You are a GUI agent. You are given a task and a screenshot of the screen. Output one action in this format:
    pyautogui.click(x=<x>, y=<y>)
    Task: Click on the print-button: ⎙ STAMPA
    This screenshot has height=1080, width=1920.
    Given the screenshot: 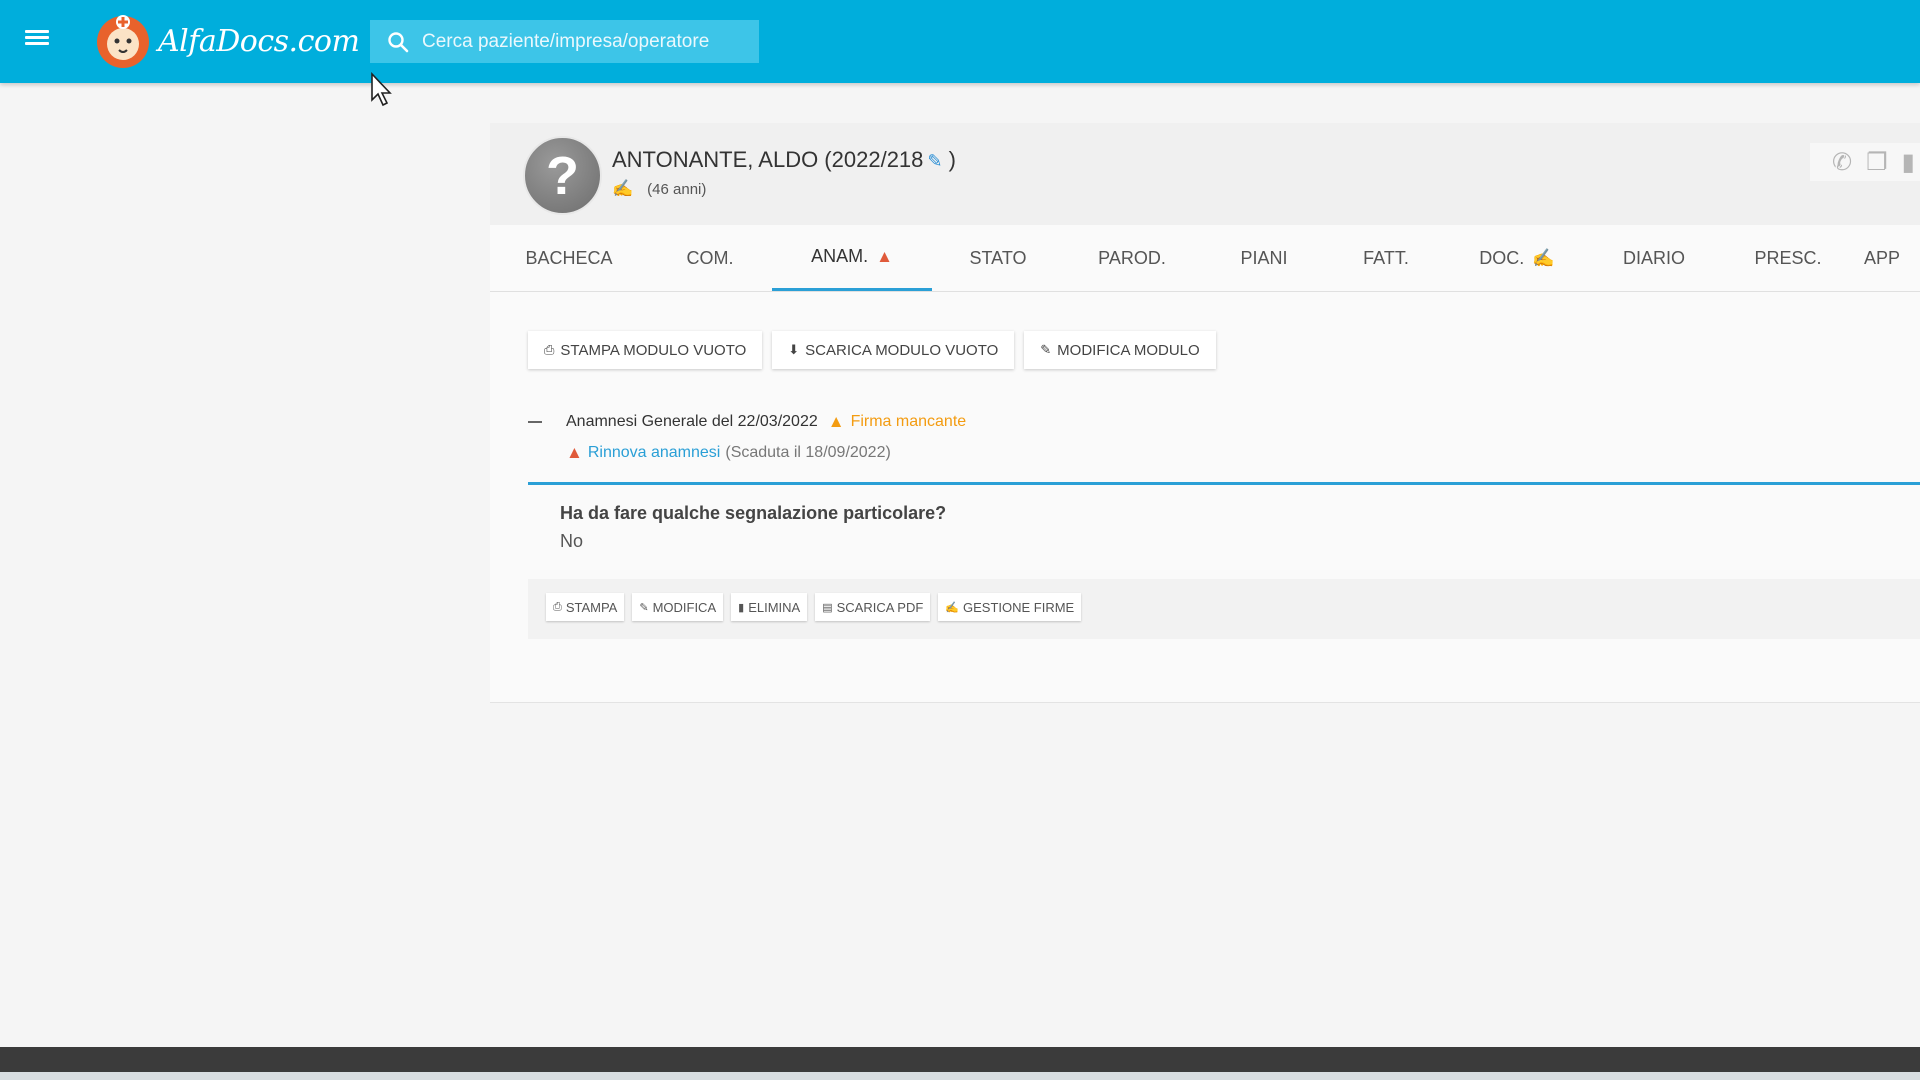 What is the action you would take?
    pyautogui.click(x=585, y=607)
    